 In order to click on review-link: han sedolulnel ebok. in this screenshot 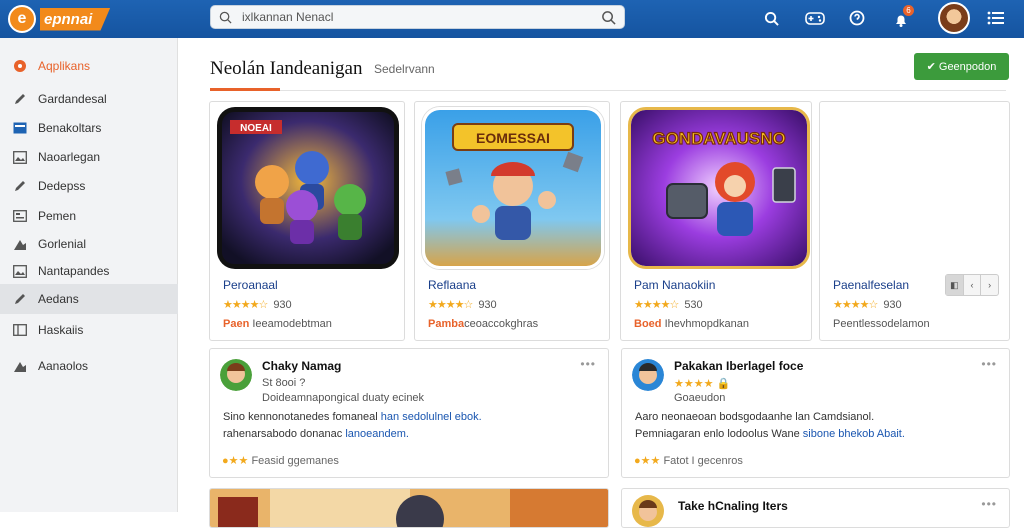, I will do `click(431, 417)`.